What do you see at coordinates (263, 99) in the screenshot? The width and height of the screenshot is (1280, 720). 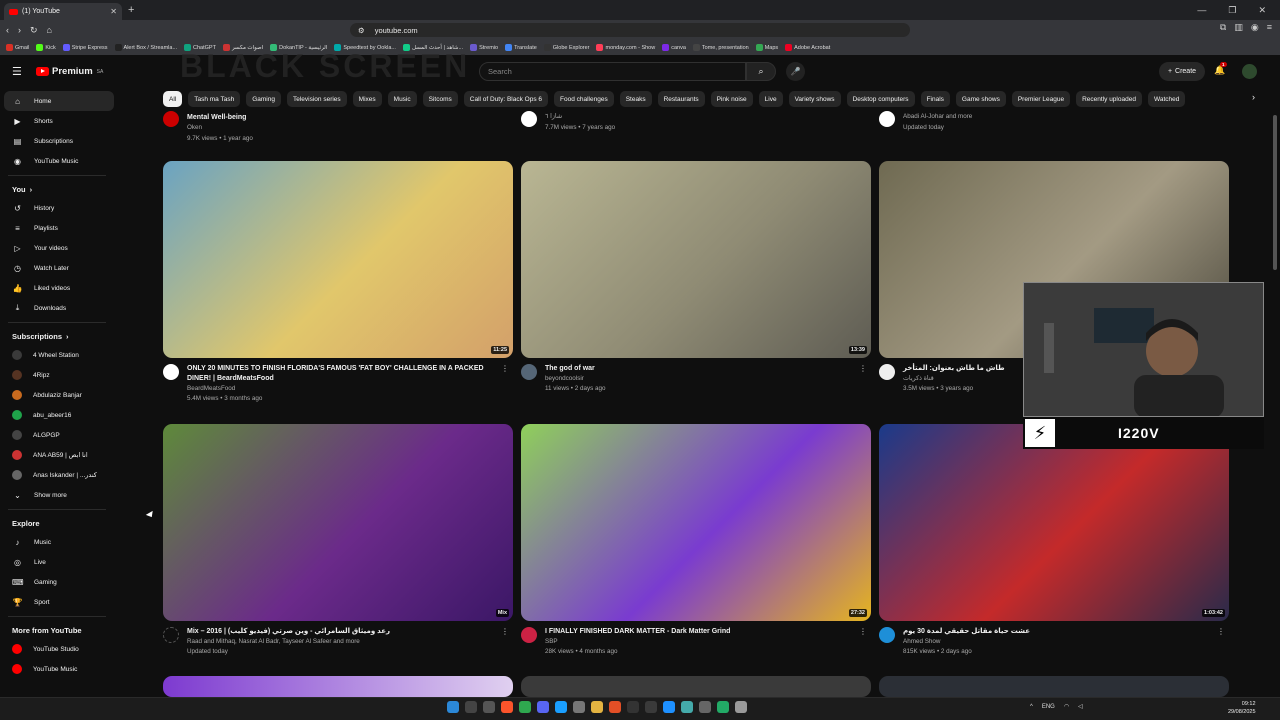 I see `filter-chip: Gaming` at bounding box center [263, 99].